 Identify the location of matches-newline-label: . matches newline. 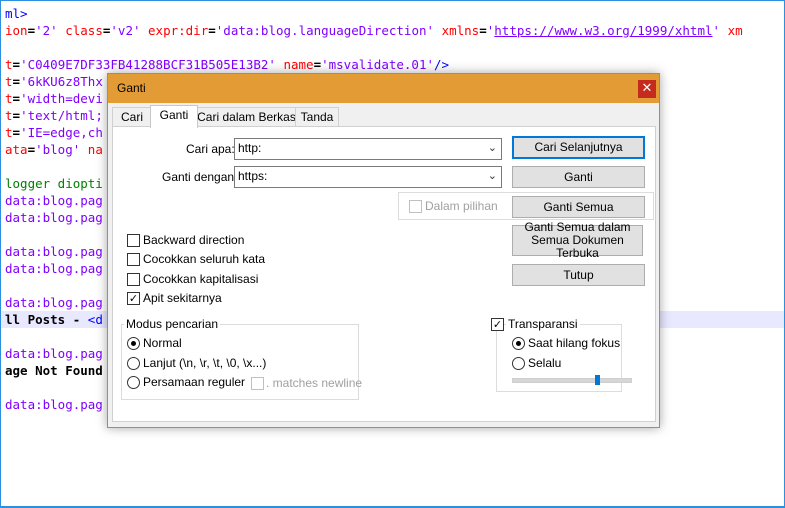
(314, 383).